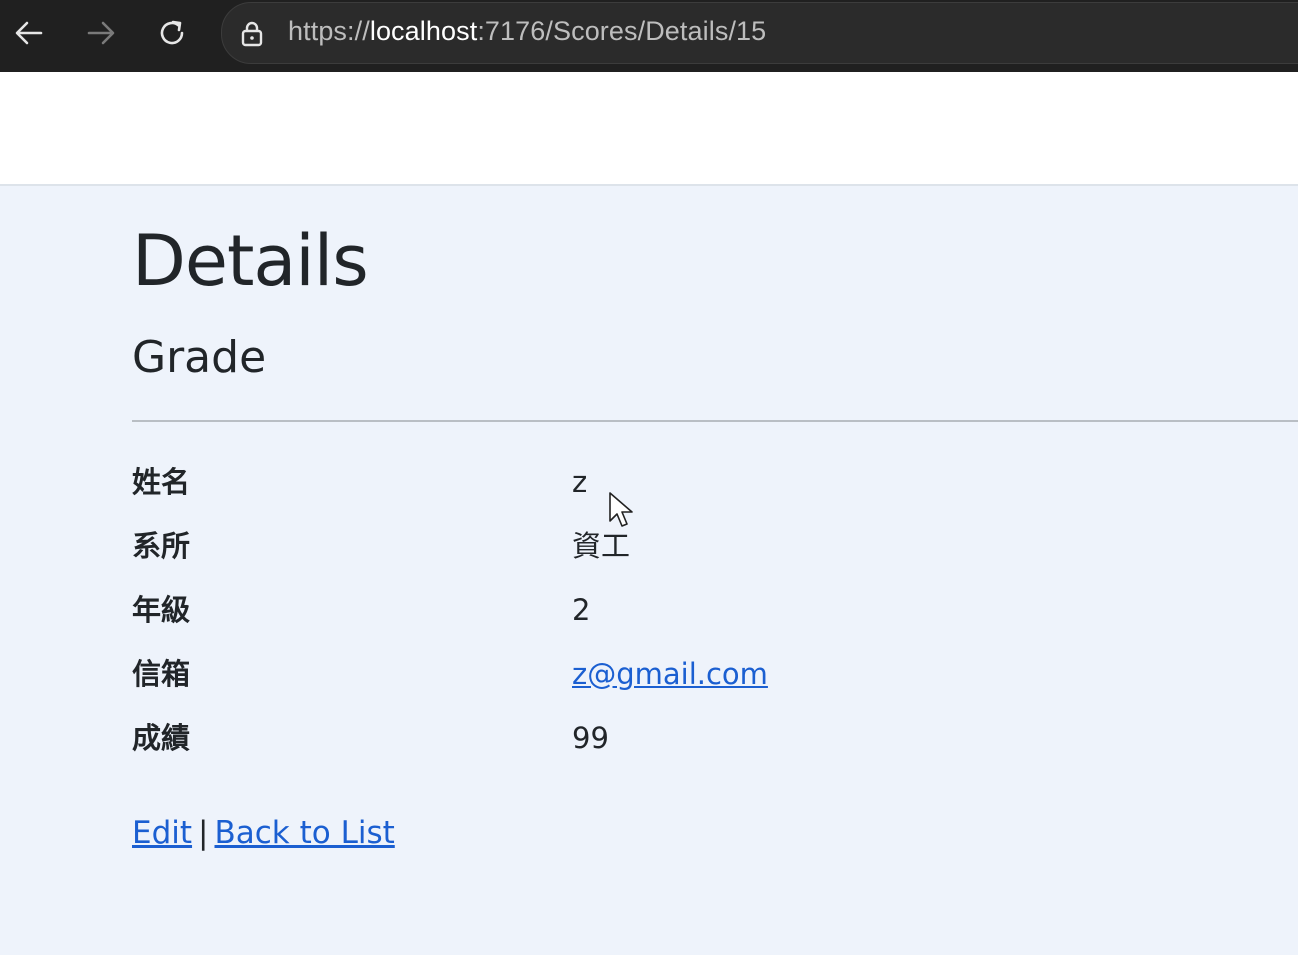 The image size is (1298, 955). I want to click on detail-row-email: 信箱 z@gmail.com, so click(715, 674).